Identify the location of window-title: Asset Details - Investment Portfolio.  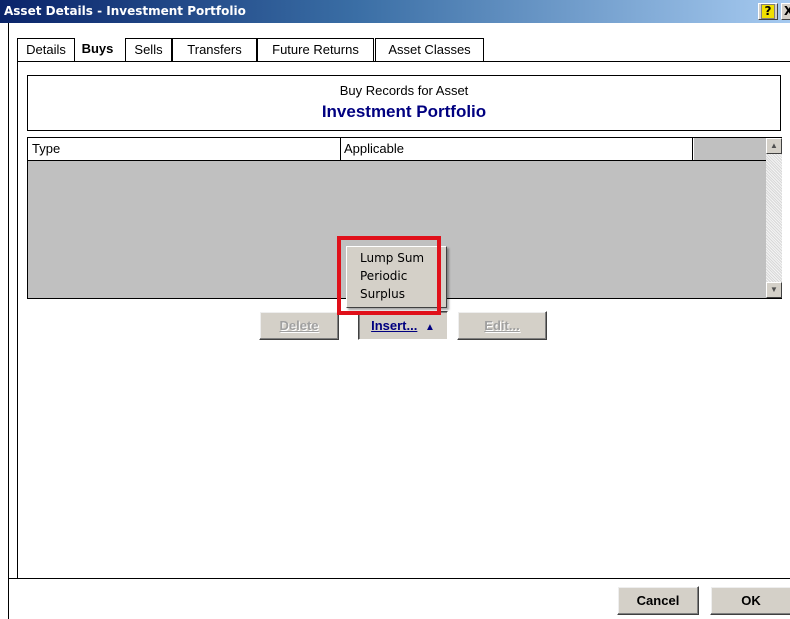
(125, 11).